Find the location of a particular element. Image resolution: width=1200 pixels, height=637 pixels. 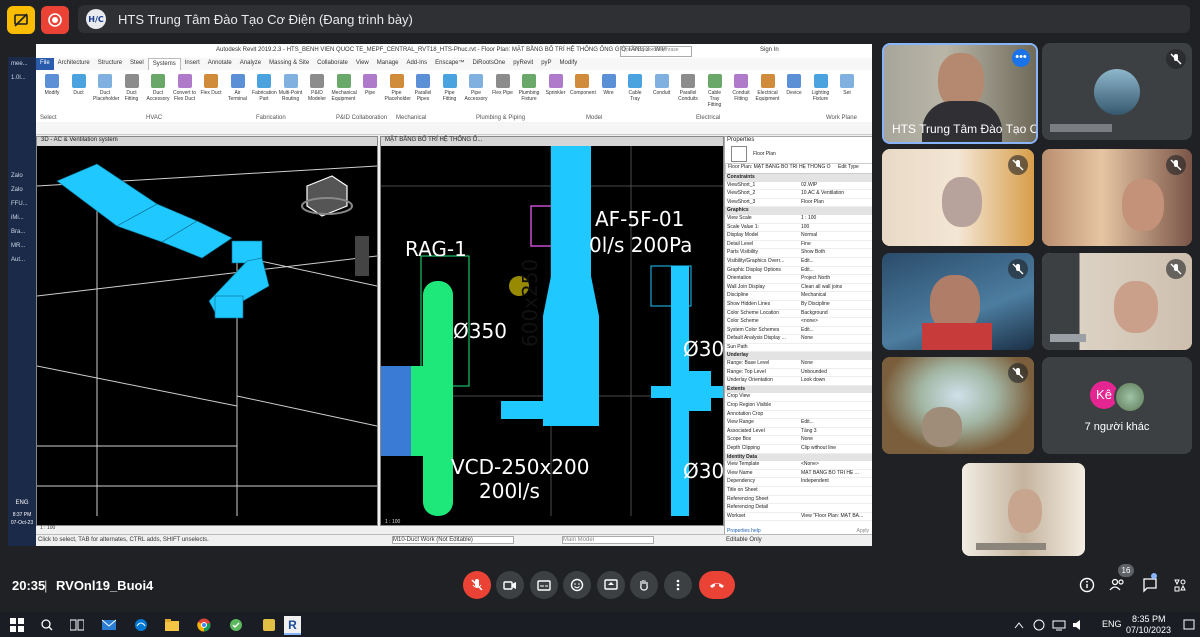

property-row: Associated Level Tầng 3 is located at coordinates (798, 432).